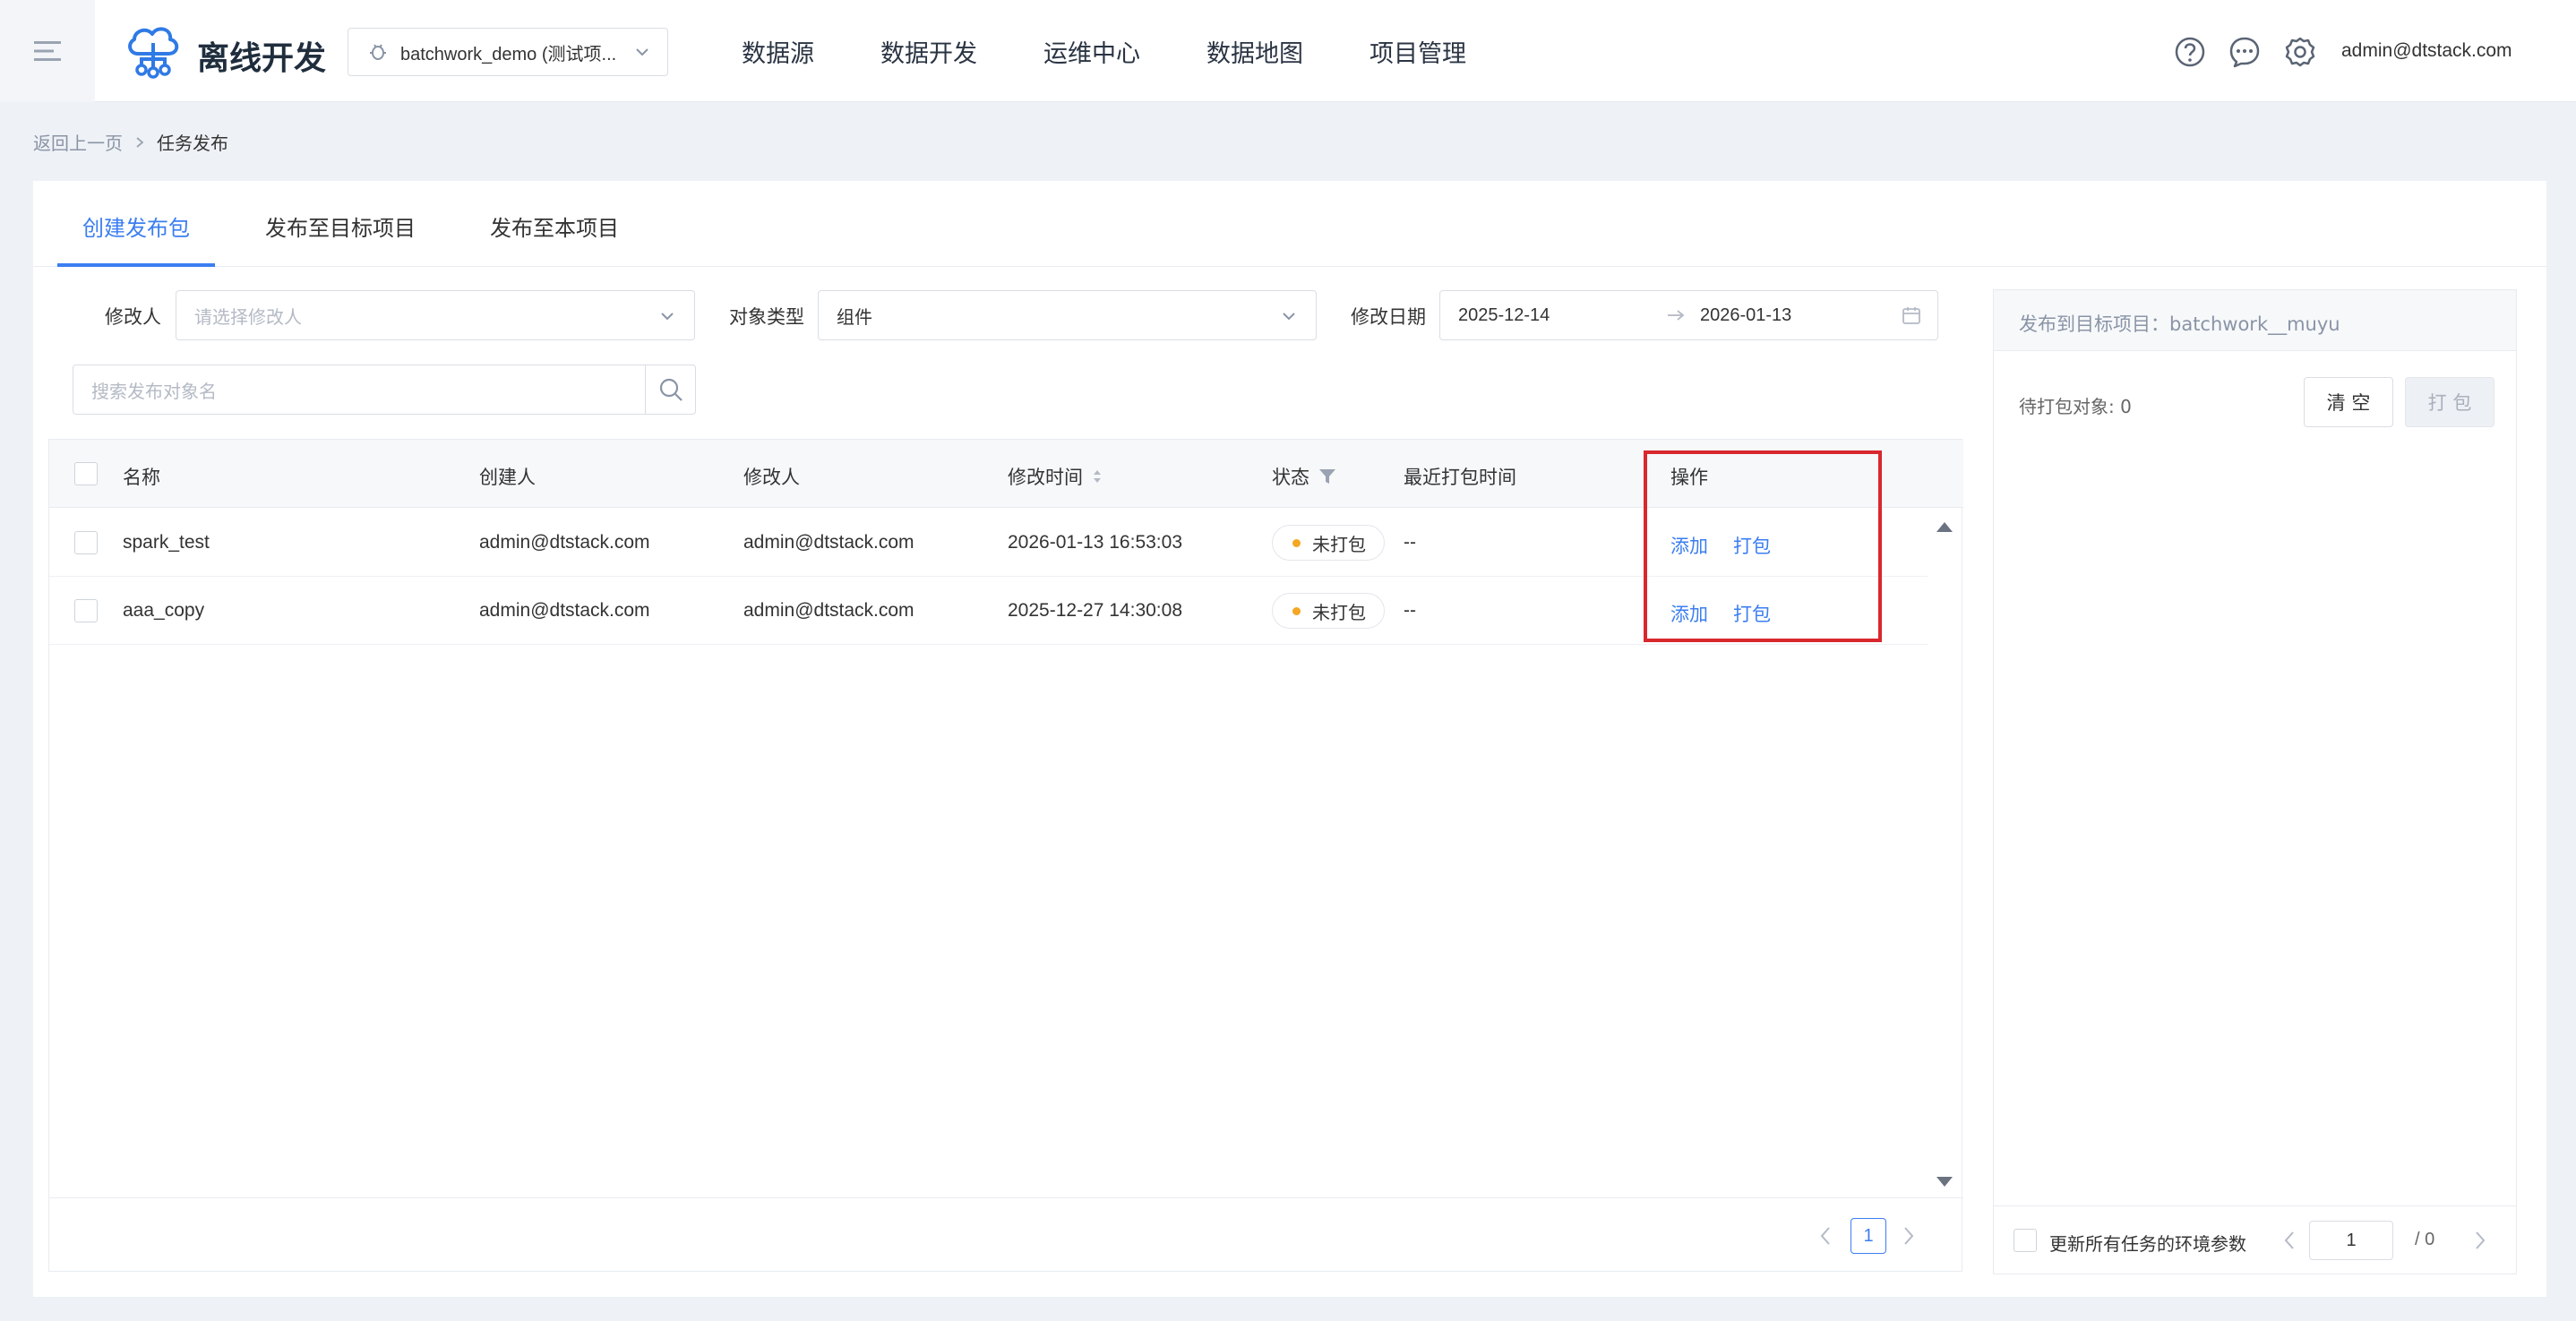  I want to click on col-creator: 创建人, so click(507, 477).